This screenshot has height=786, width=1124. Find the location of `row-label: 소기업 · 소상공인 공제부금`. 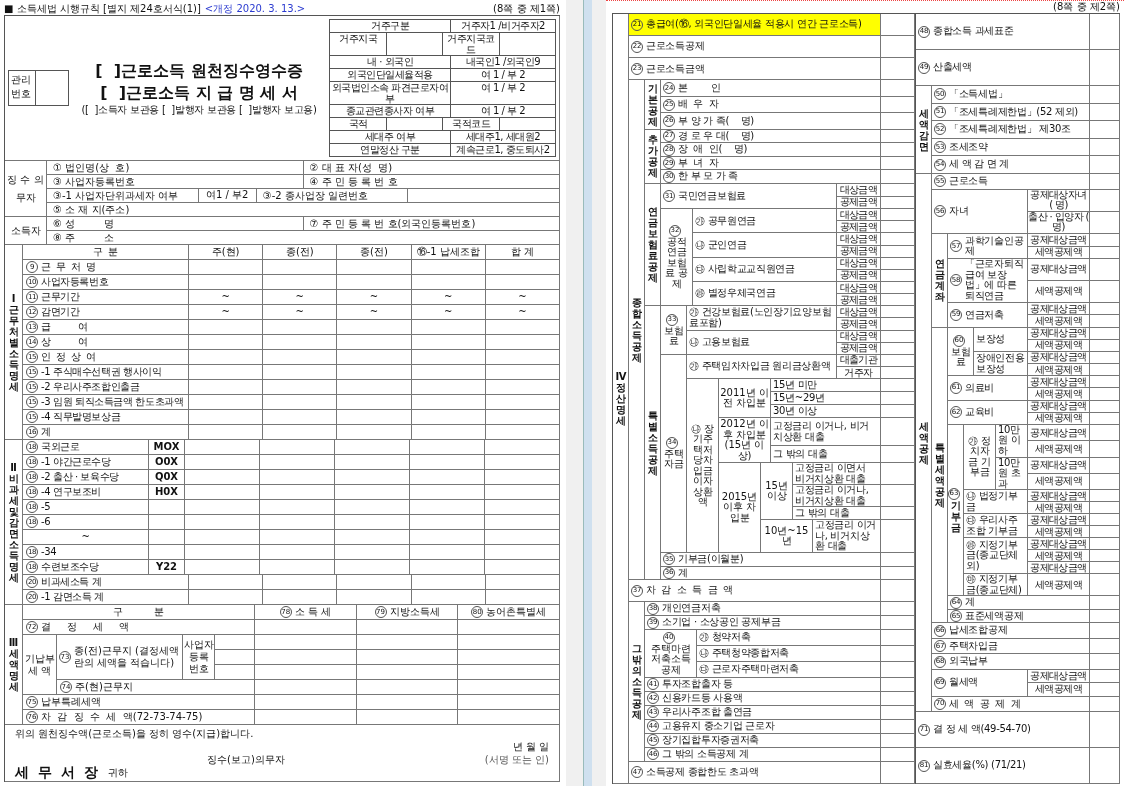

row-label: 소기업 · 소상공인 공제부금 is located at coordinates (721, 622).